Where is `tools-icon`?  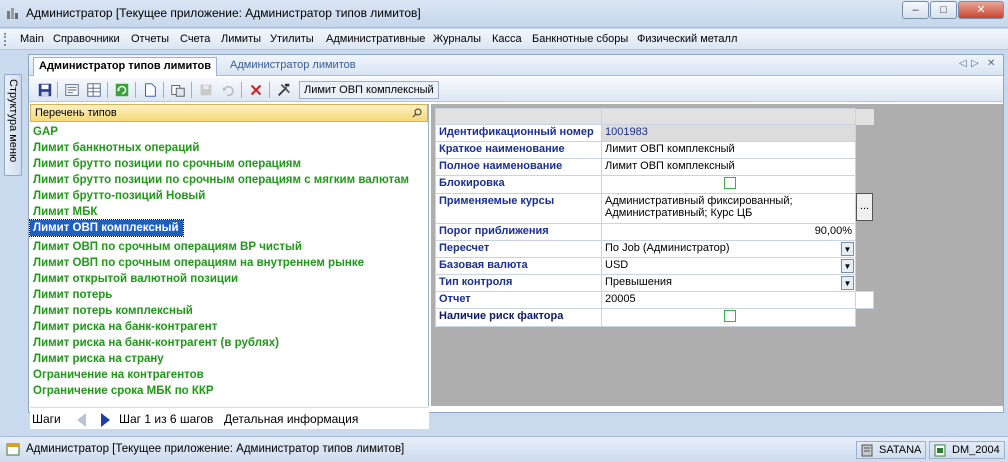 tools-icon is located at coordinates (284, 90).